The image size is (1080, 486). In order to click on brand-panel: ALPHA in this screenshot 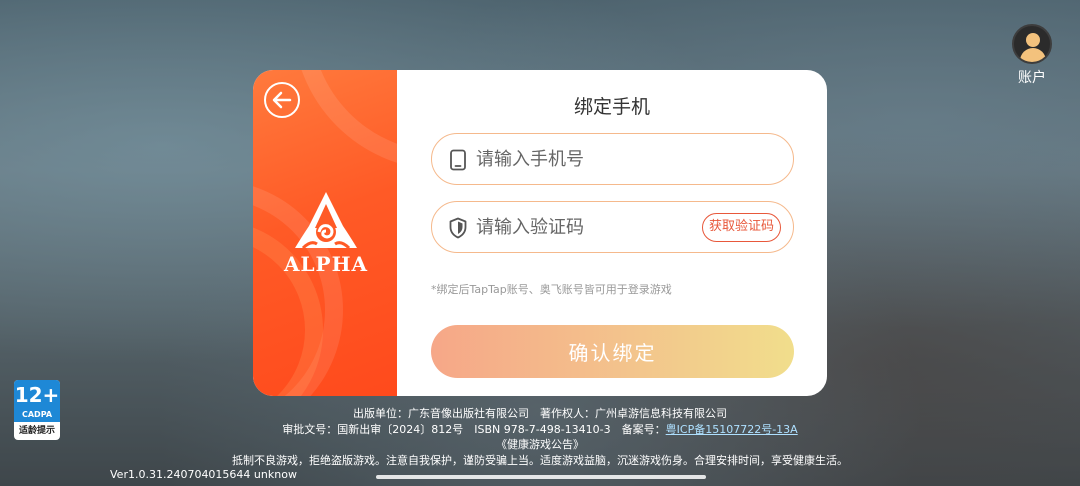, I will do `click(325, 233)`.